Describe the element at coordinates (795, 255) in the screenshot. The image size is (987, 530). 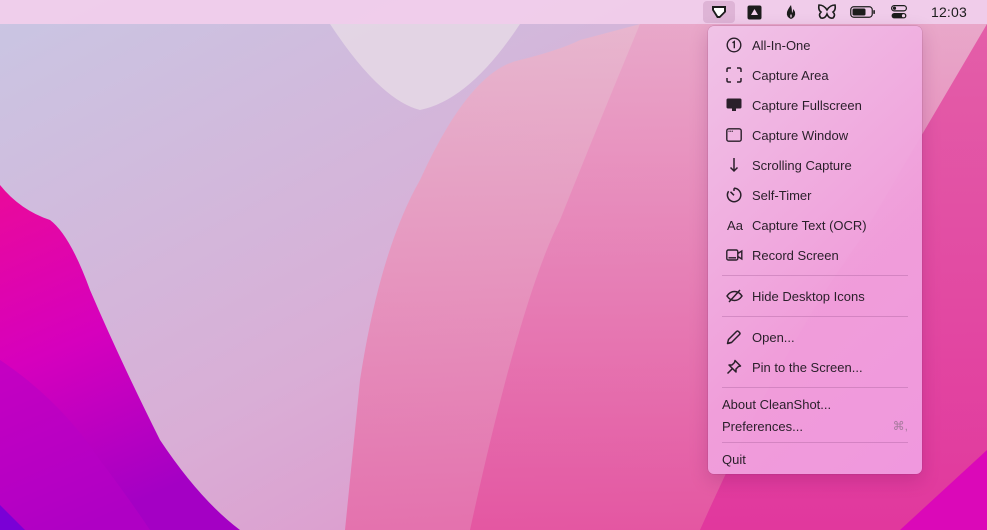
I see `menu-item-label: Record Screen` at that location.